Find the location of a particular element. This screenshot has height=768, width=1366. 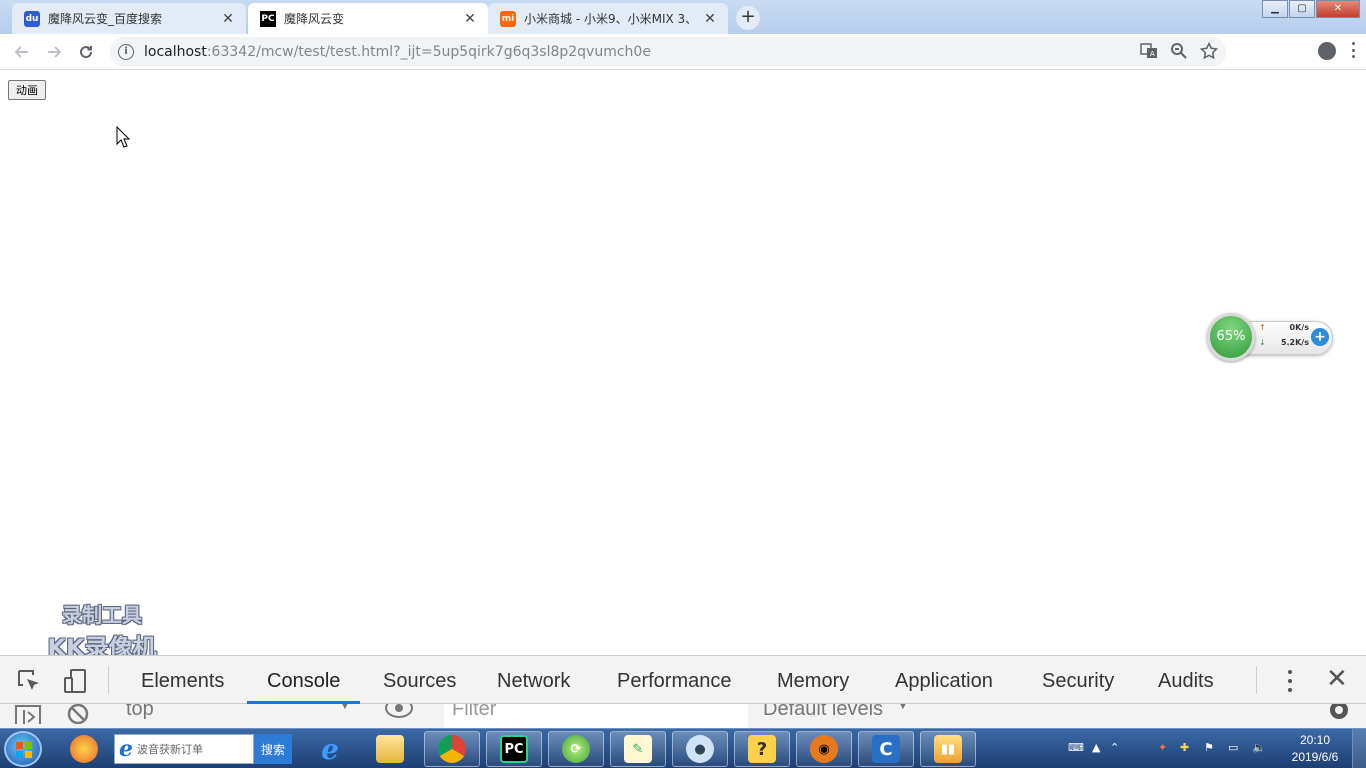

minimize-button: ▁ is located at coordinates (1275, 9).